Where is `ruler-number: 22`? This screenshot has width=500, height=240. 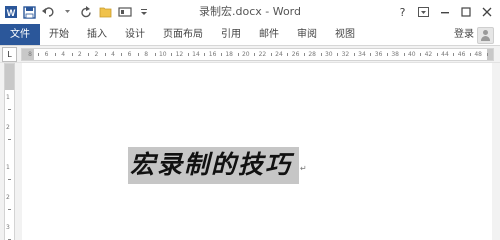 ruler-number: 22 is located at coordinates (262, 54).